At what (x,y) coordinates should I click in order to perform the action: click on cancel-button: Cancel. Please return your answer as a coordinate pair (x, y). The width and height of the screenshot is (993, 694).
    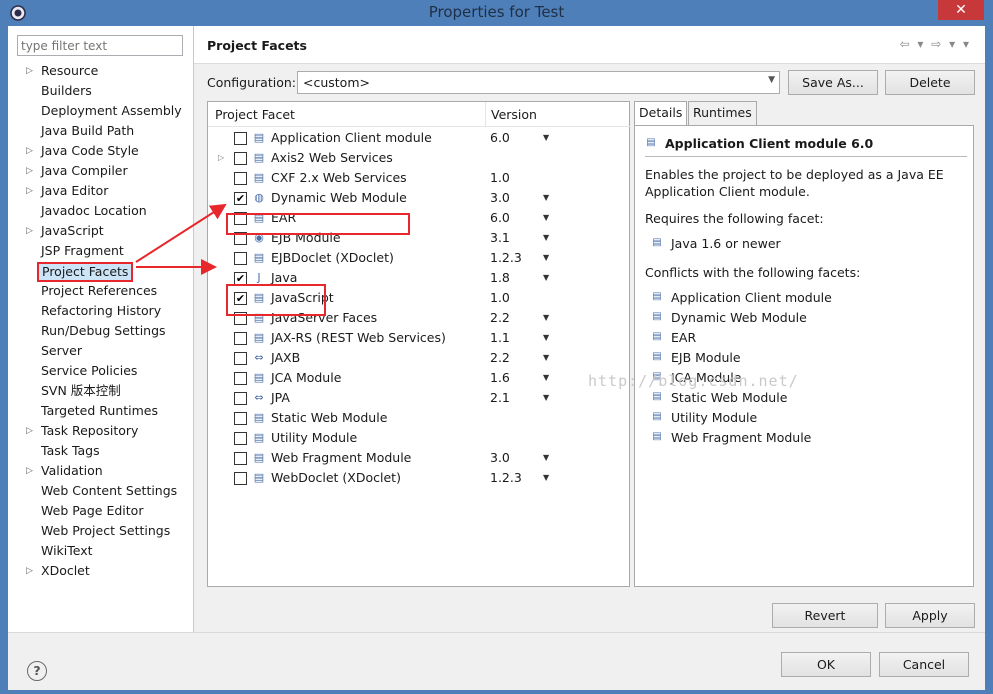
    Looking at the image, I should click on (924, 664).